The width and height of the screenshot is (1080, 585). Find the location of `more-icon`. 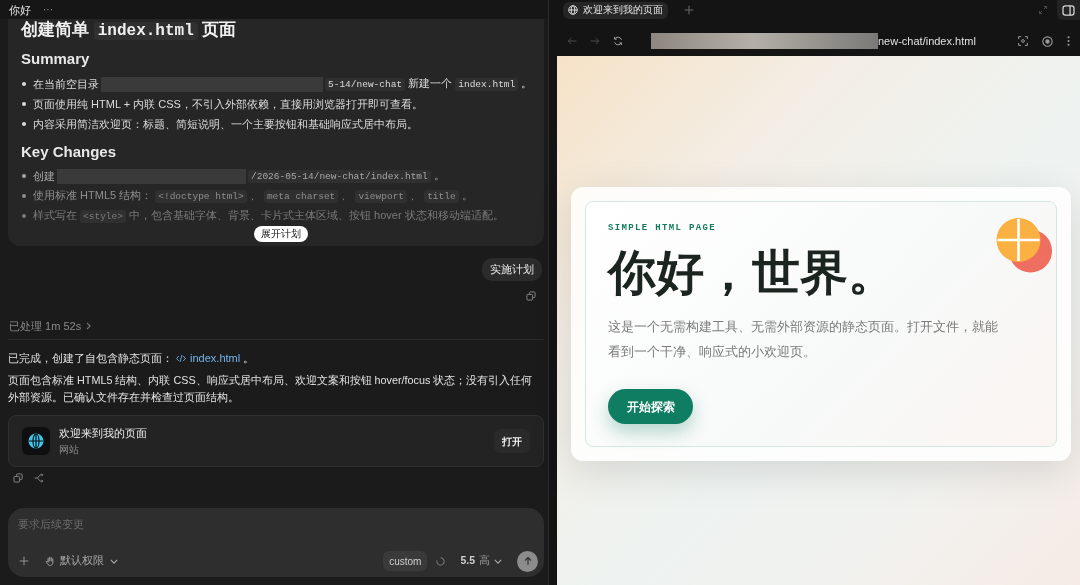

more-icon is located at coordinates (1068, 41).